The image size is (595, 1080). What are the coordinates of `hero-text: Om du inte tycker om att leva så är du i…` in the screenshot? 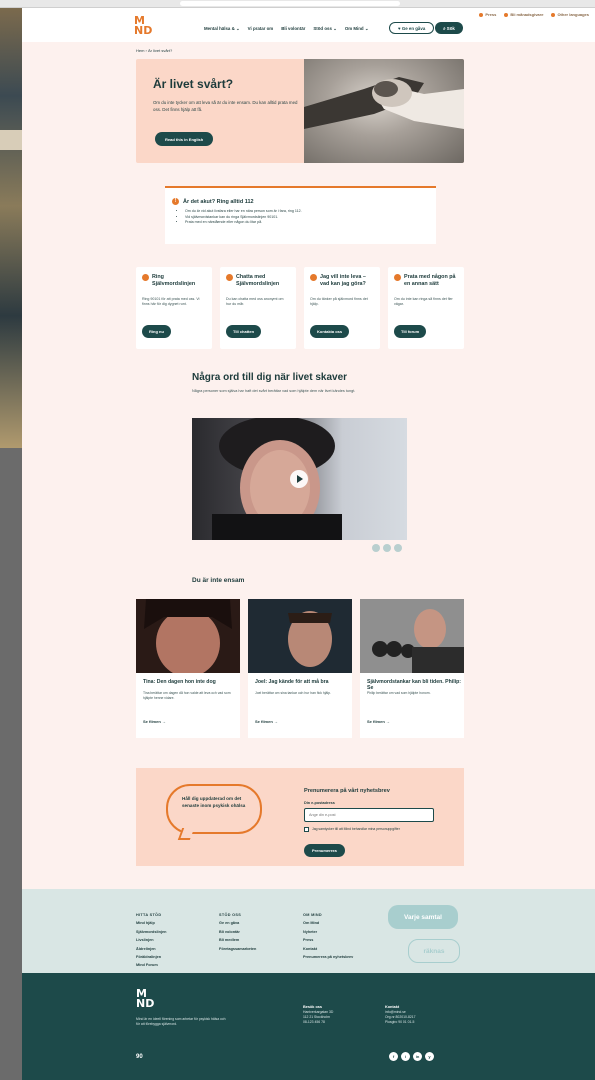 It's located at (225, 106).